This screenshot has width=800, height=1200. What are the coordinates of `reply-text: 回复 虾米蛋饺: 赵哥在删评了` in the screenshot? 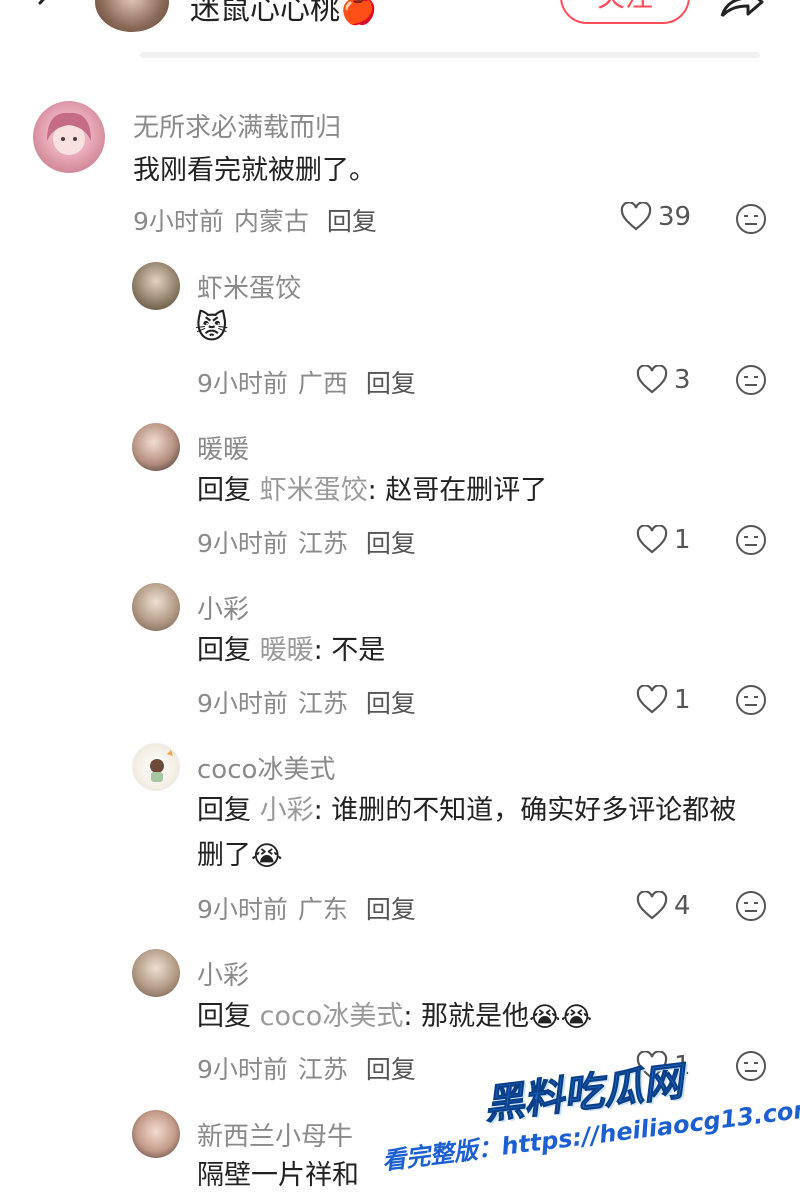 It's located at (372, 491).